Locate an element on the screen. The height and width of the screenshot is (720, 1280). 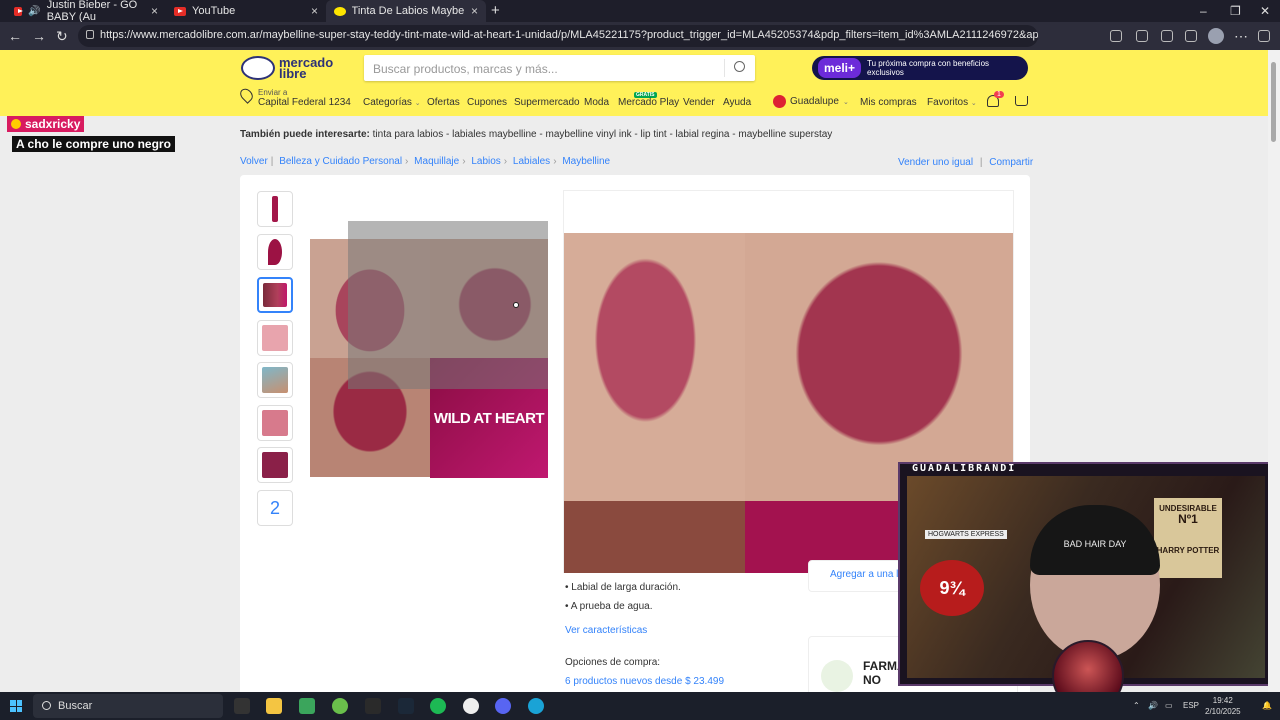
menu-supermercado: Supermercado is located at coordinates (547, 102).